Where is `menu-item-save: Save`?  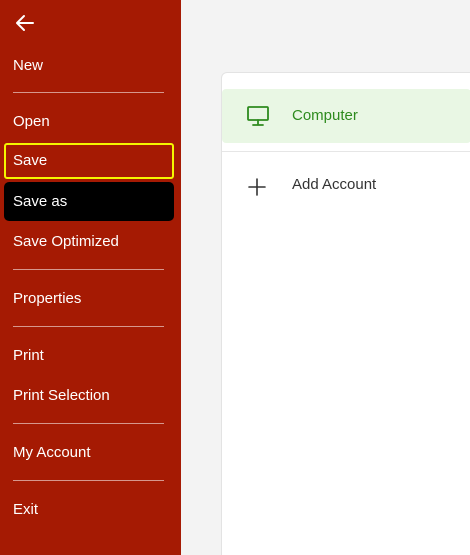
menu-item-save: Save is located at coordinates (89, 161).